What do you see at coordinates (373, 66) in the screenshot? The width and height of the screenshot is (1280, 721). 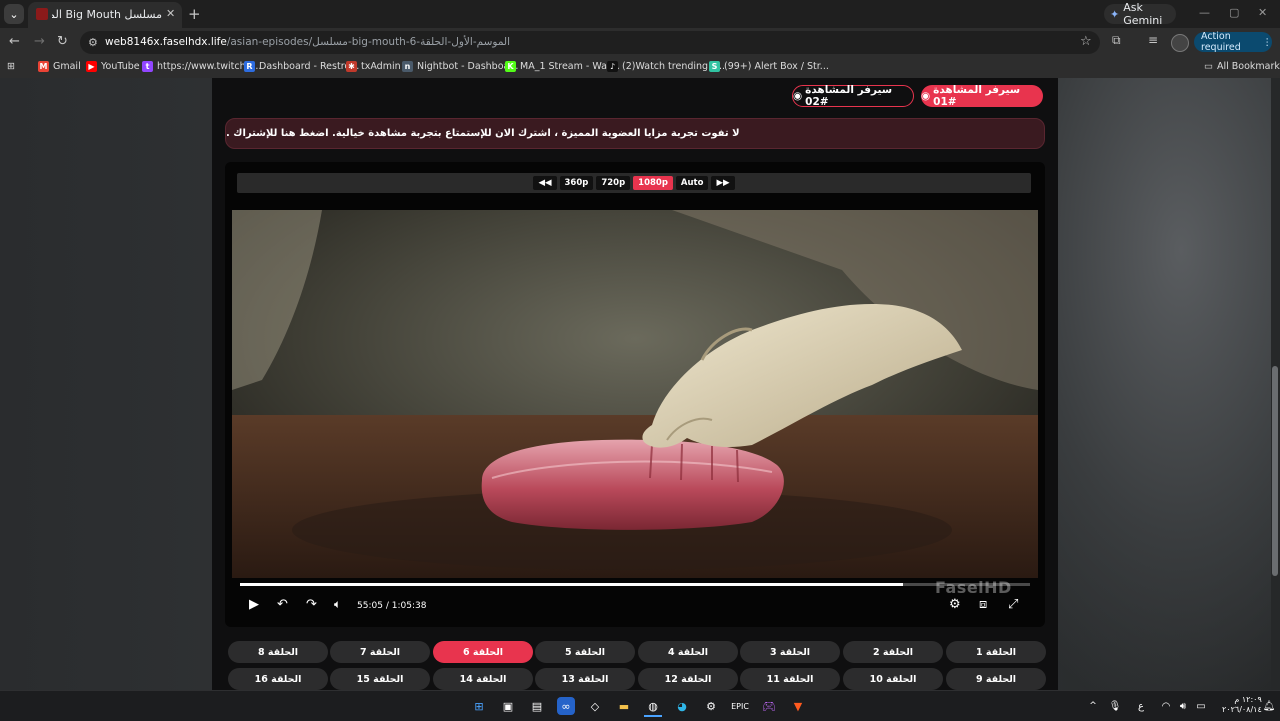 I see `bookmark-item: ✱ txAdmin` at bounding box center [373, 66].